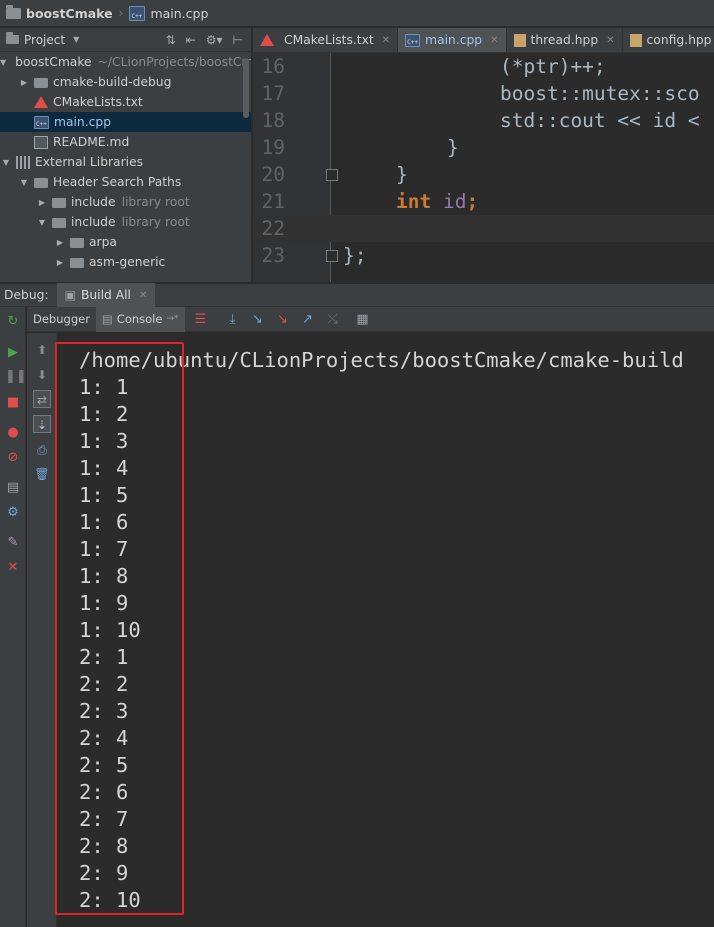 The height and width of the screenshot is (927, 714). I want to click on soft-wrap-icon: ⇄, so click(42, 399).